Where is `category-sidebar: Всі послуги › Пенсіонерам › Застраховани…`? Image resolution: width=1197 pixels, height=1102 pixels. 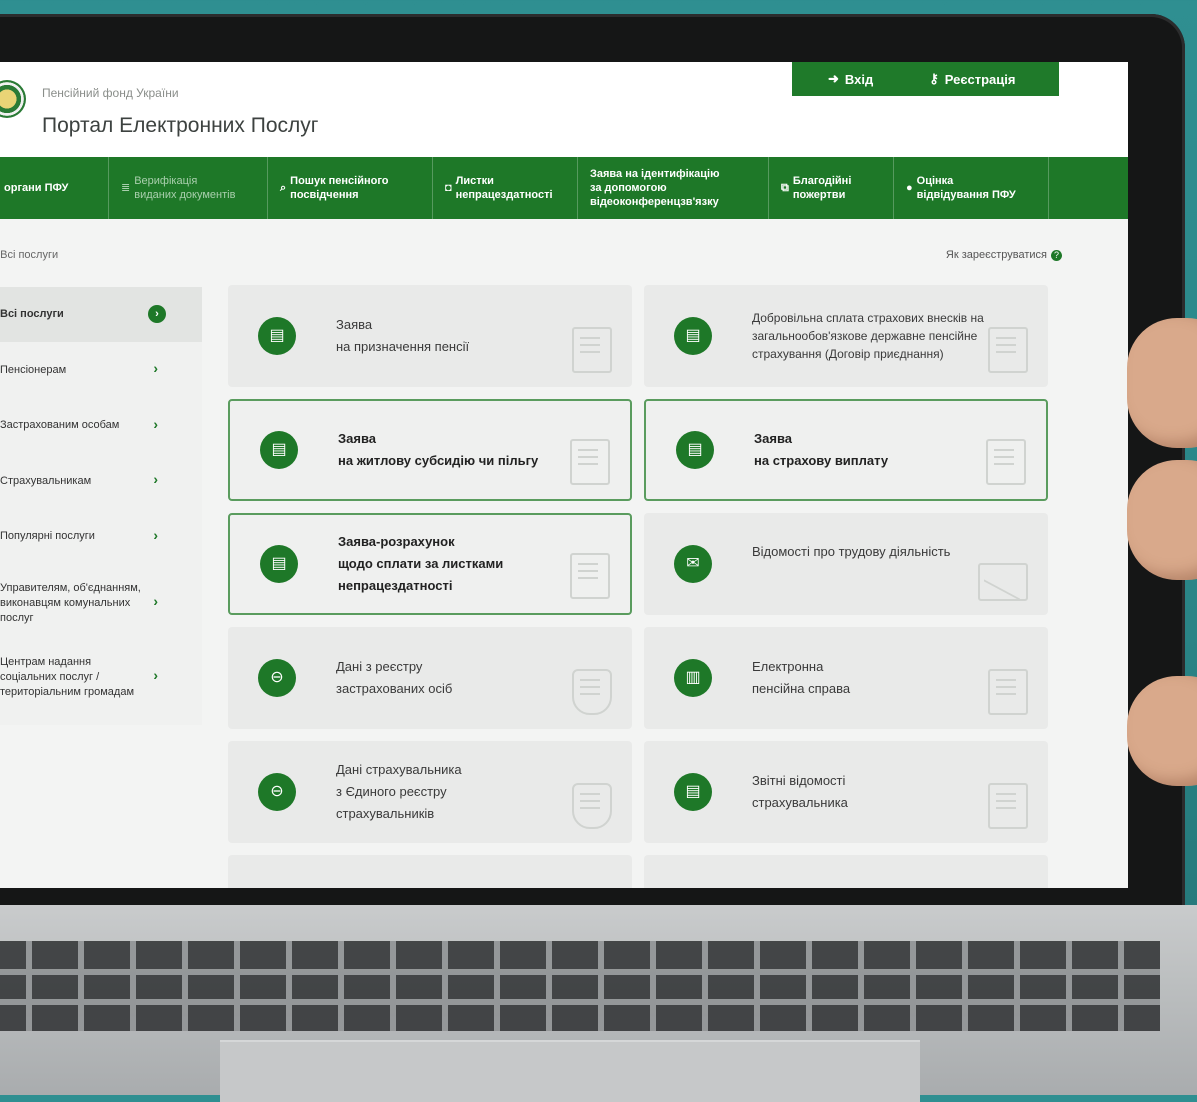 category-sidebar: Всі послуги › Пенсіонерам › Застраховани… is located at coordinates (101, 506).